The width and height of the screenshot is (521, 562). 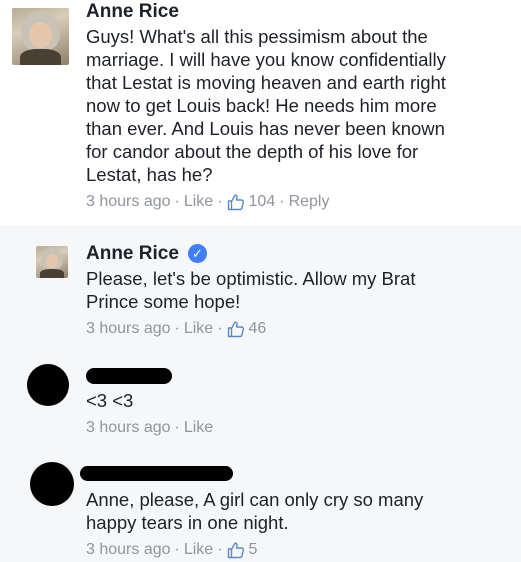 What do you see at coordinates (258, 328) in the screenshot?
I see `like-count: 46` at bounding box center [258, 328].